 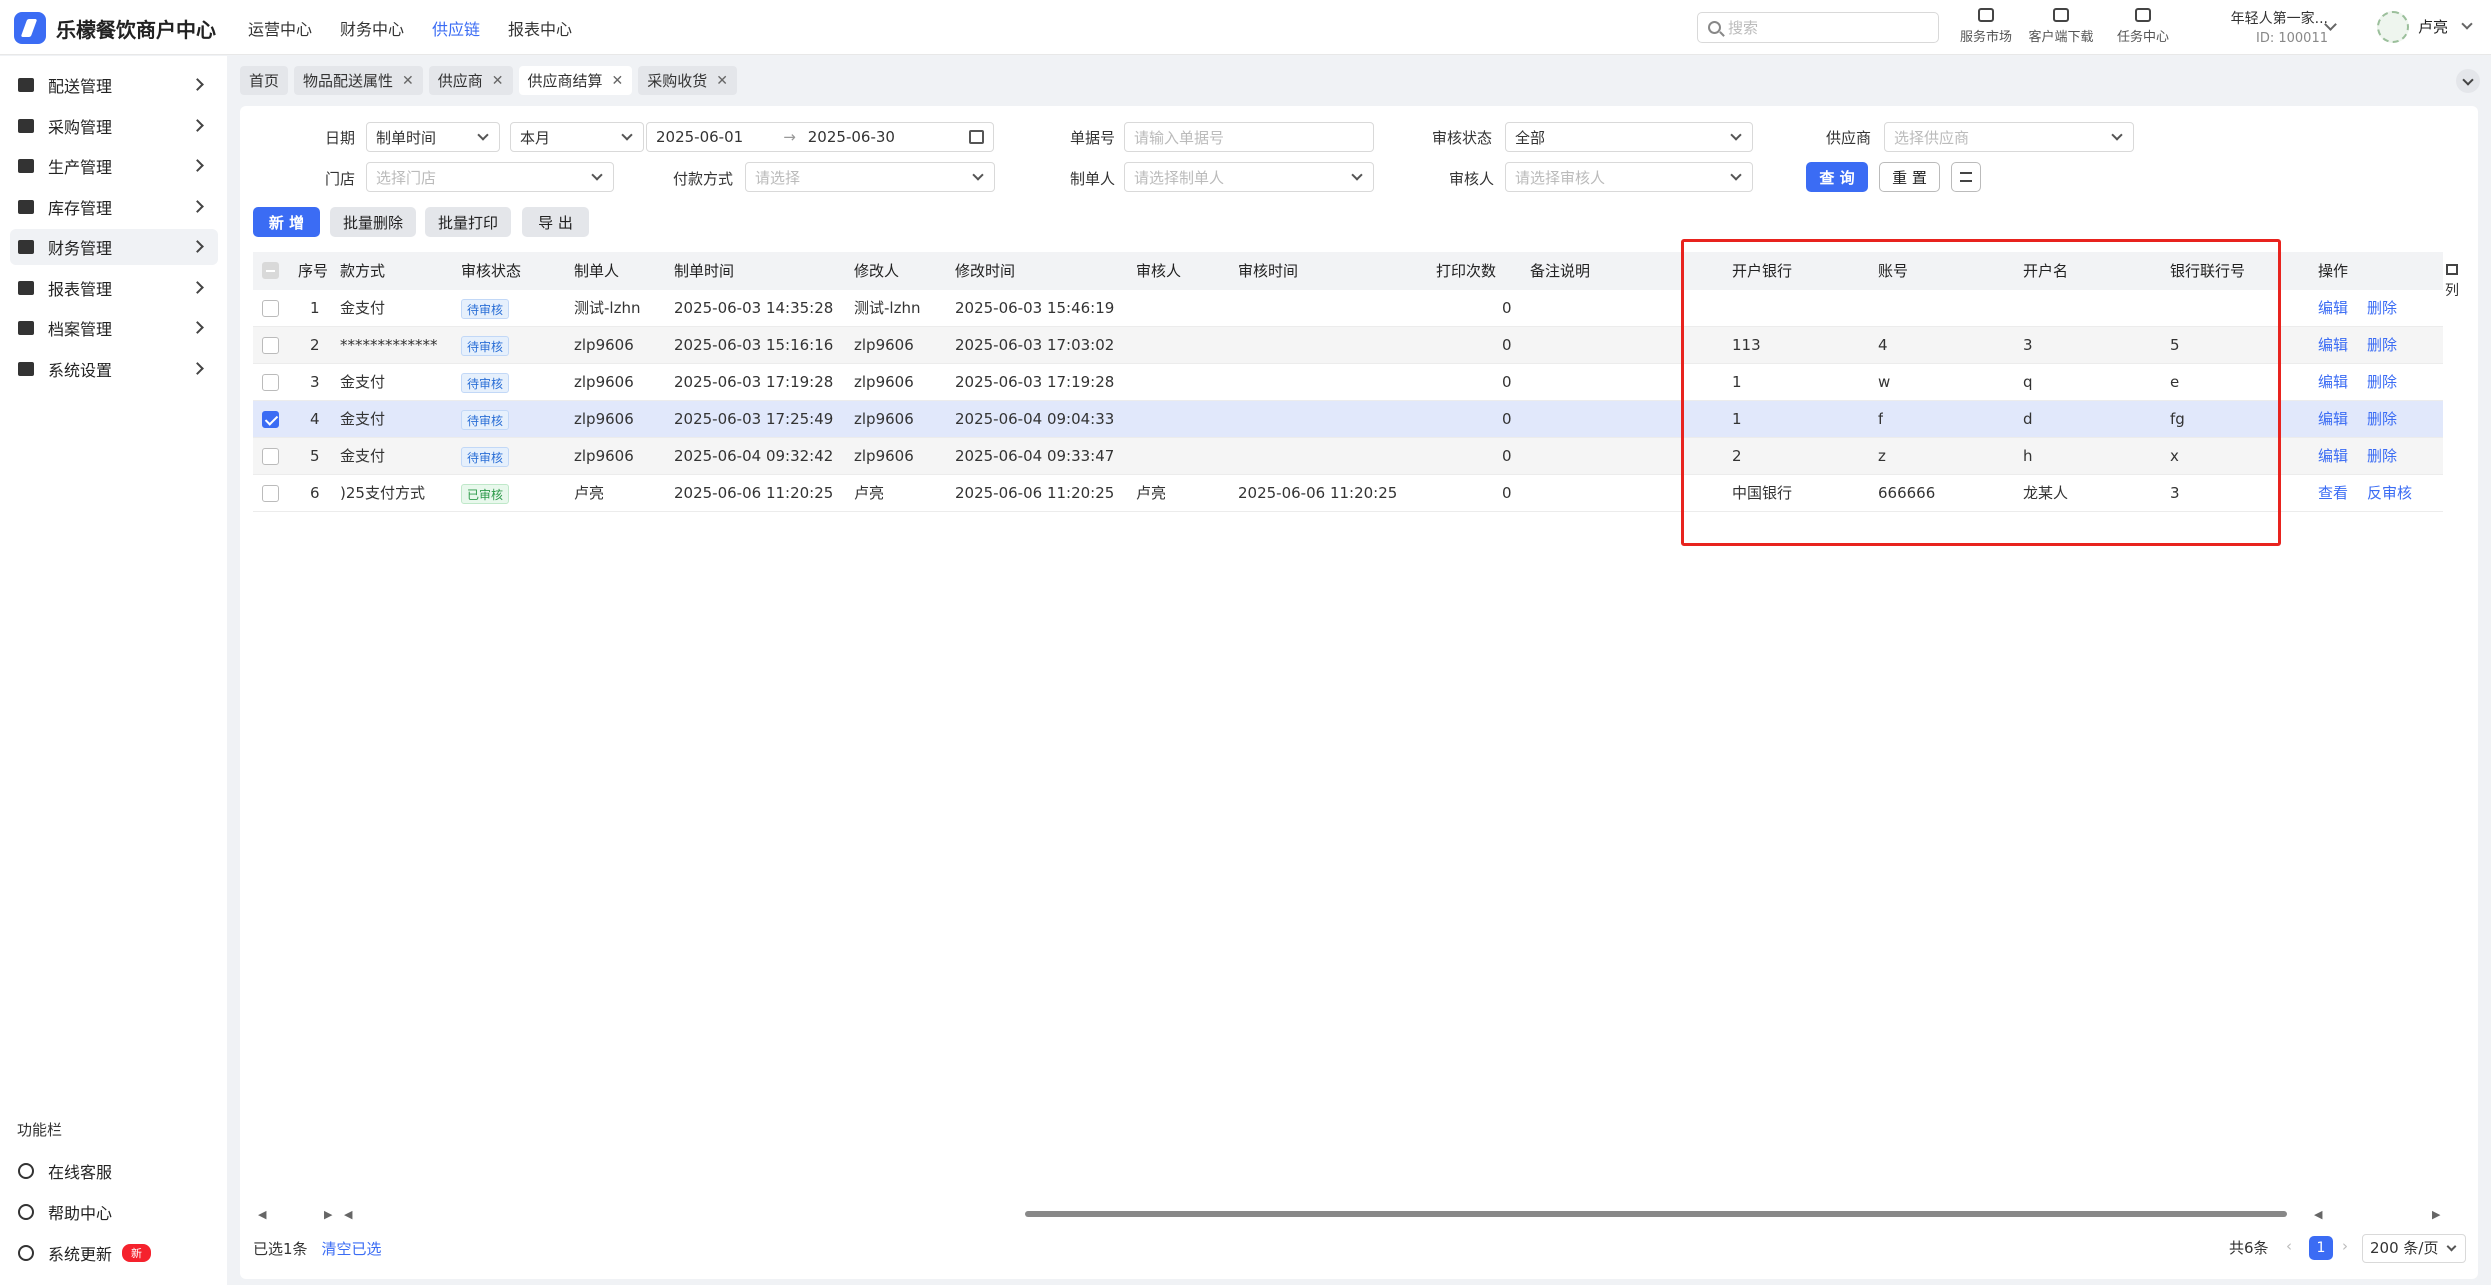 What do you see at coordinates (1966, 177) in the screenshot?
I see `filter-settings-button` at bounding box center [1966, 177].